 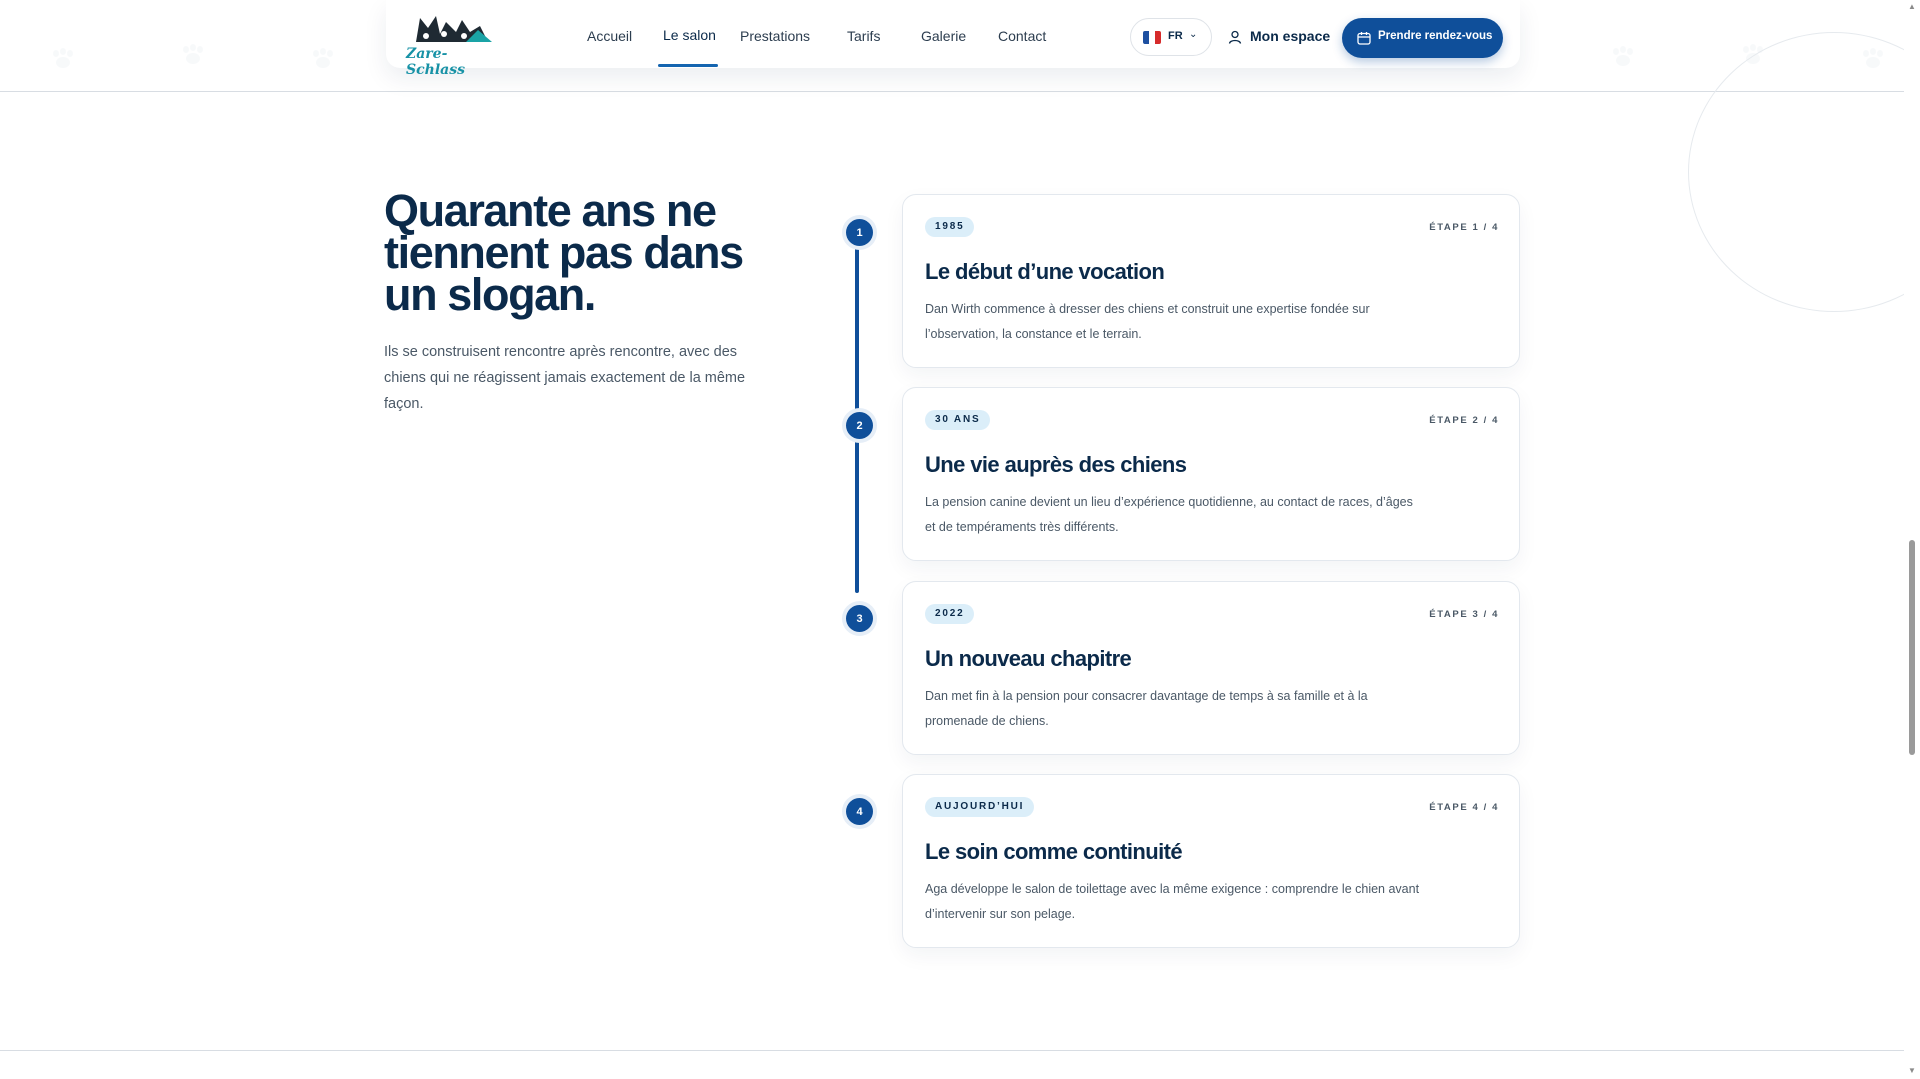 I want to click on timeline-step-marker: 2, so click(x=859, y=425).